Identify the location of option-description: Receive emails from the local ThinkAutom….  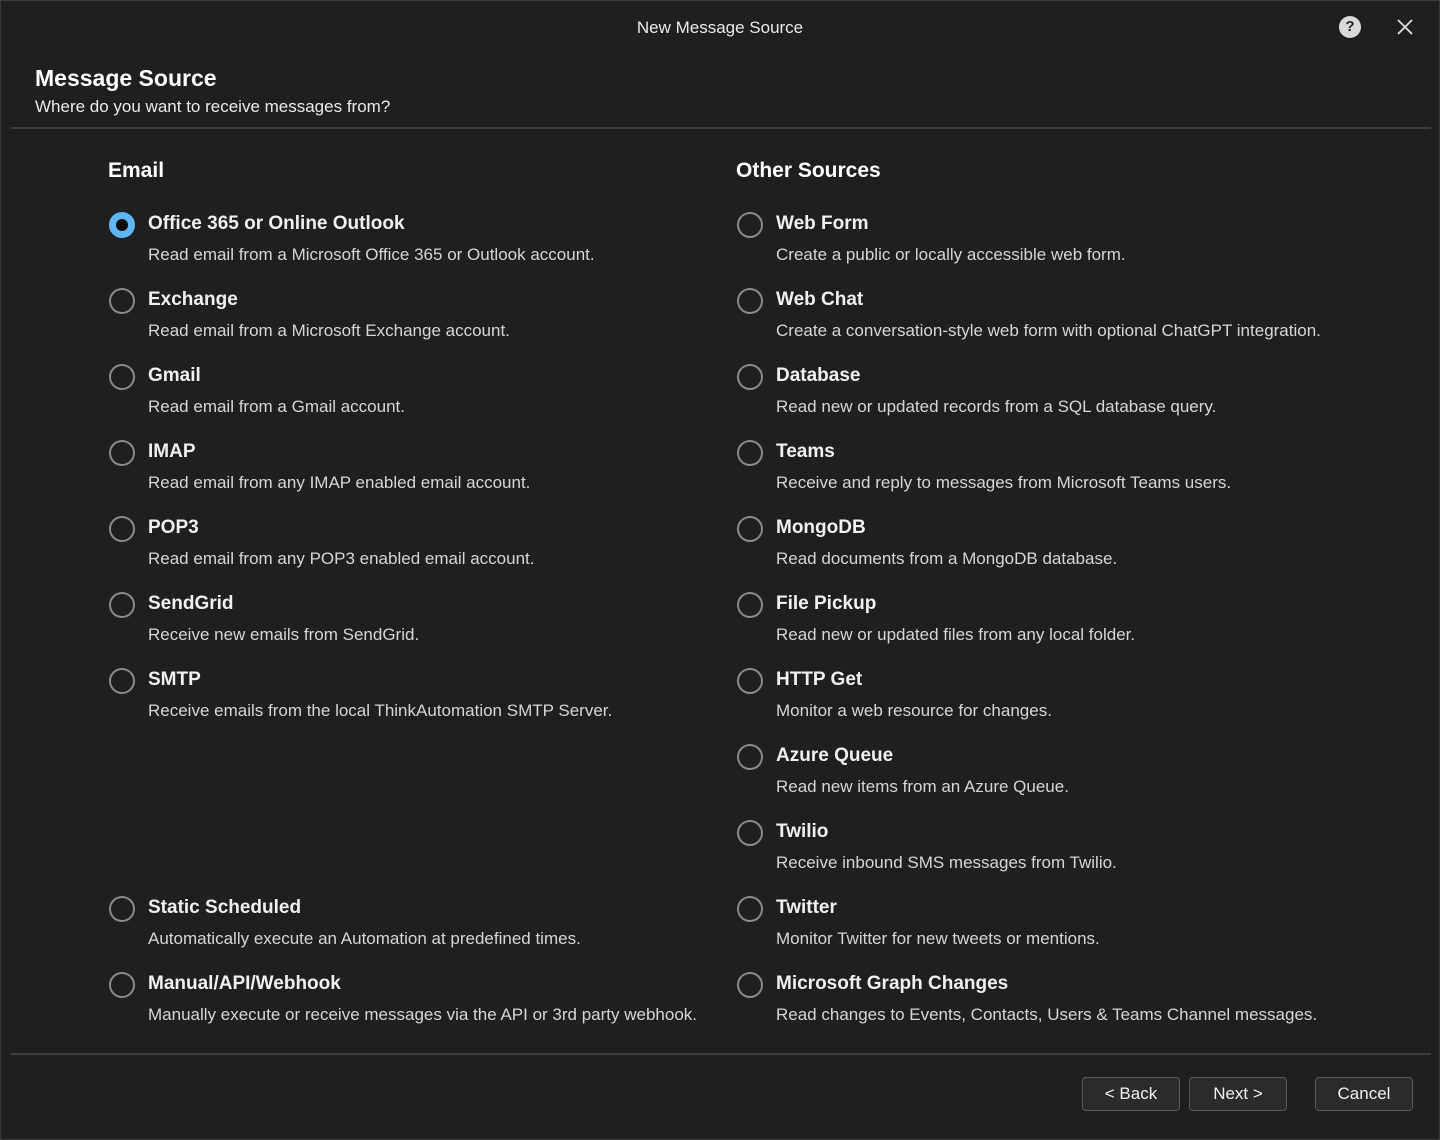
(380, 710).